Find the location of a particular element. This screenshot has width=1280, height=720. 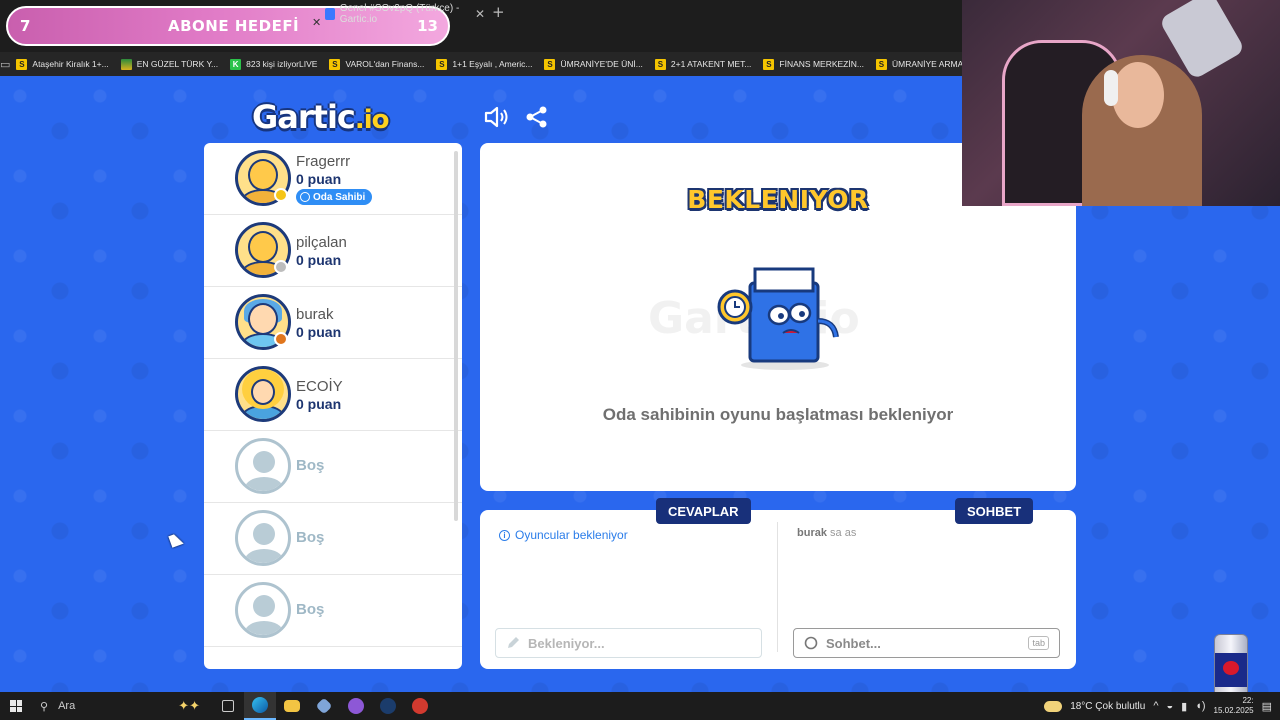

player-row: pilçalan 0 puan is located at coordinates (333, 251).